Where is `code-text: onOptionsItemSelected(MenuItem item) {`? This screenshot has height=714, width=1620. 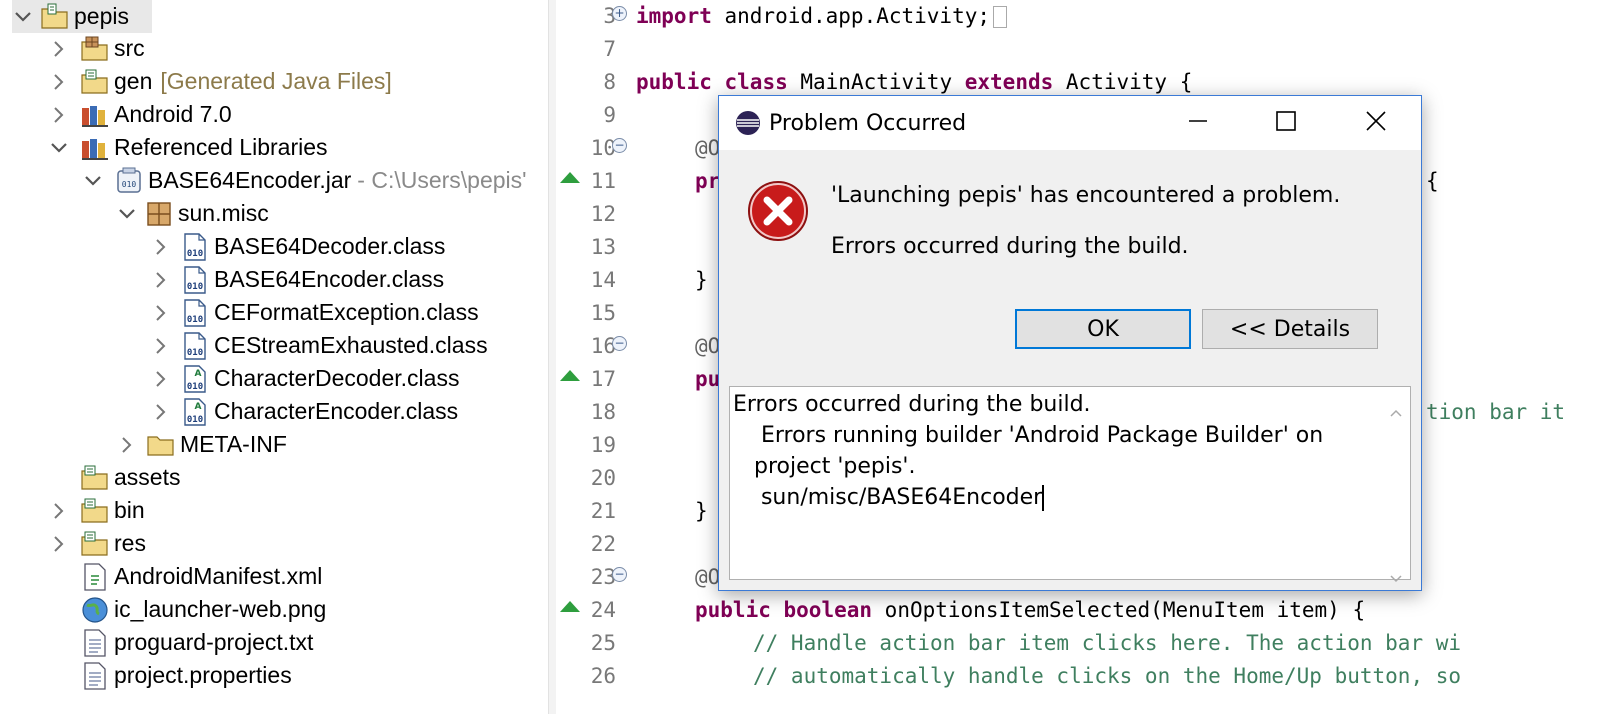 code-text: onOptionsItemSelected(MenuItem item) { is located at coordinates (1119, 610).